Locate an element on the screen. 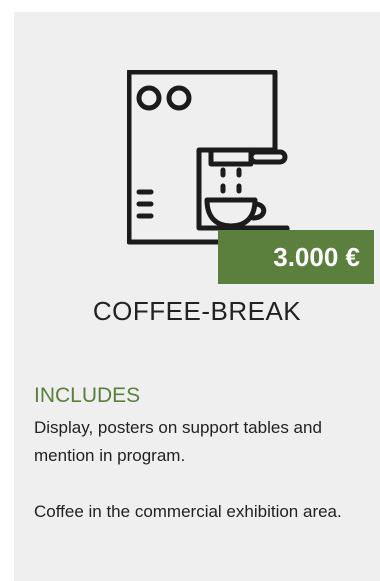 The image size is (380, 581). includes-heading: INCLUDES is located at coordinates (87, 395).